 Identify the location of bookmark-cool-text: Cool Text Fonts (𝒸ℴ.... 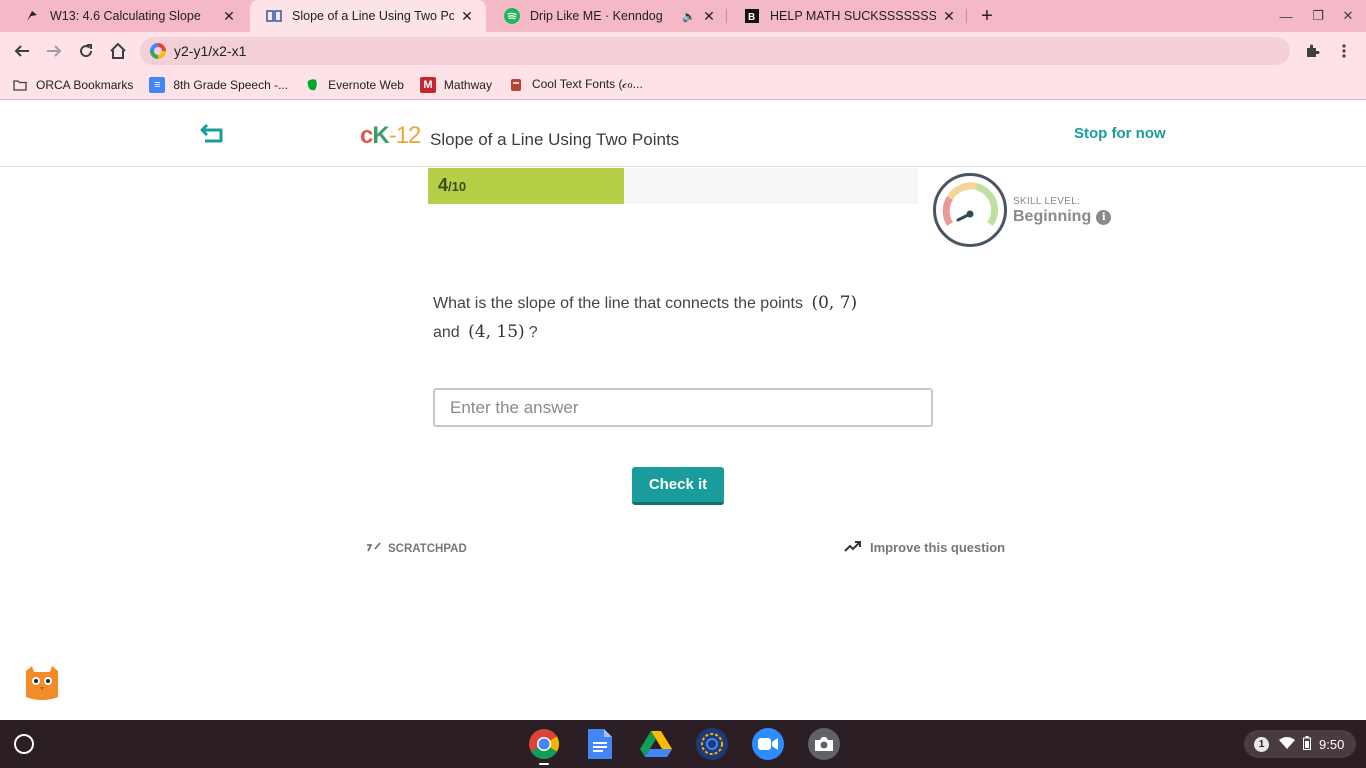
(575, 85).